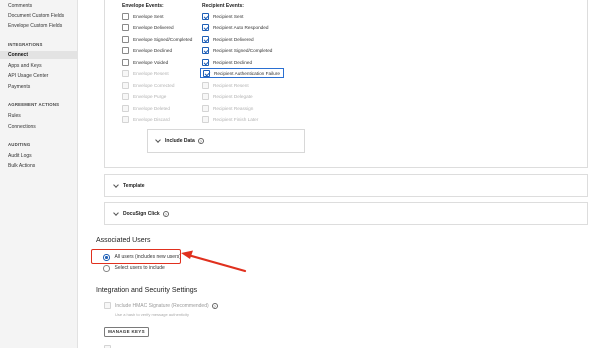 This screenshot has width=600, height=348. What do you see at coordinates (145, 62) in the screenshot?
I see `envelope-event-voided: Envelope Voided` at bounding box center [145, 62].